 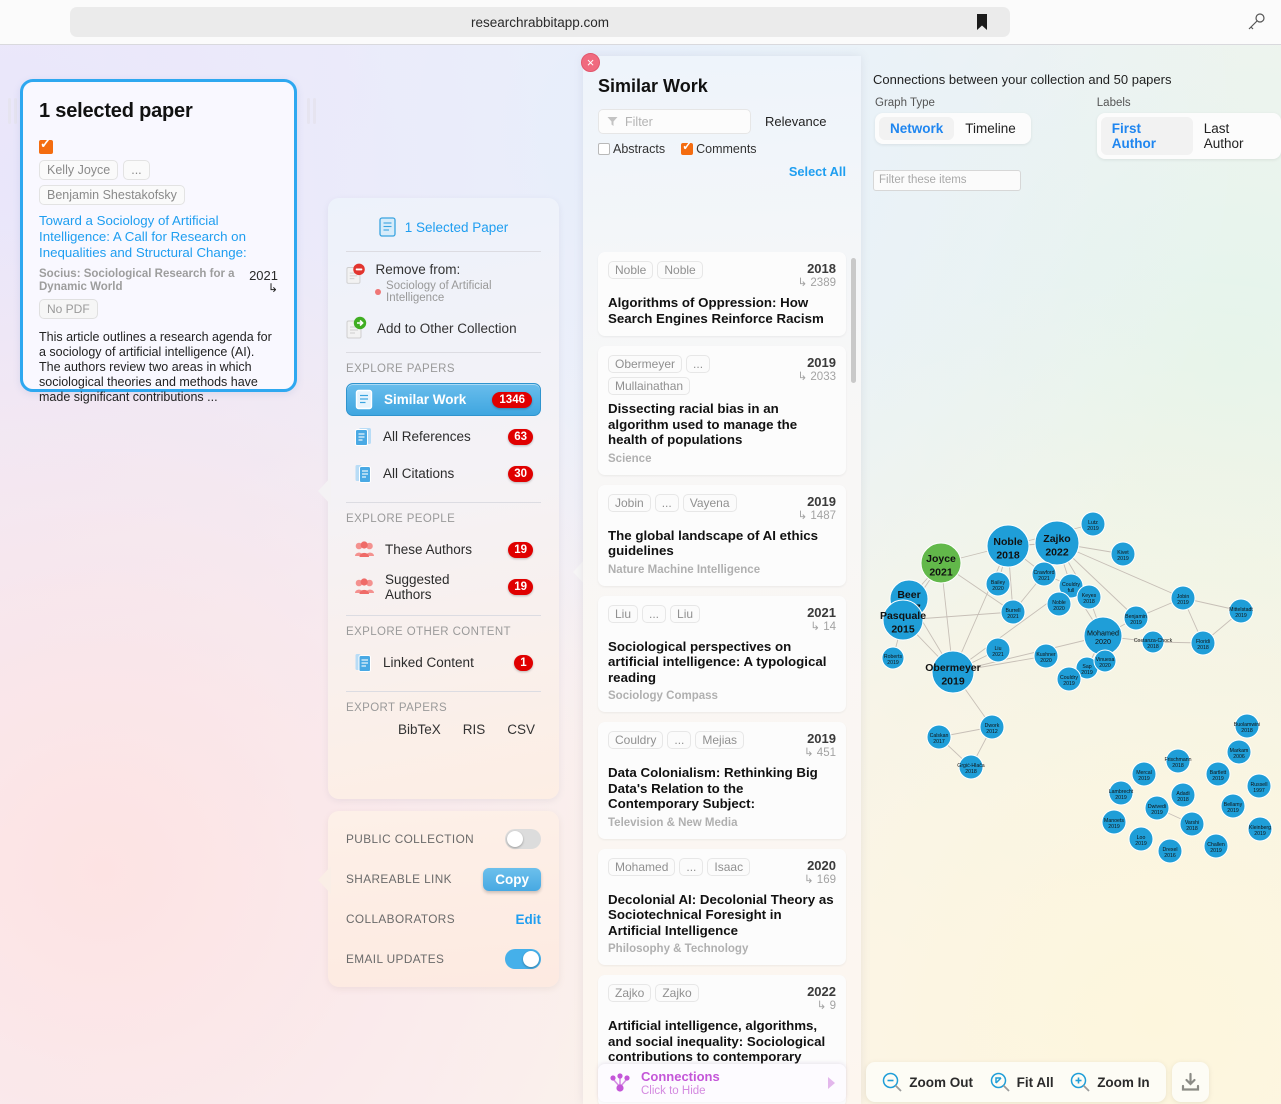 I want to click on author-chip: Jobin, so click(x=629, y=502).